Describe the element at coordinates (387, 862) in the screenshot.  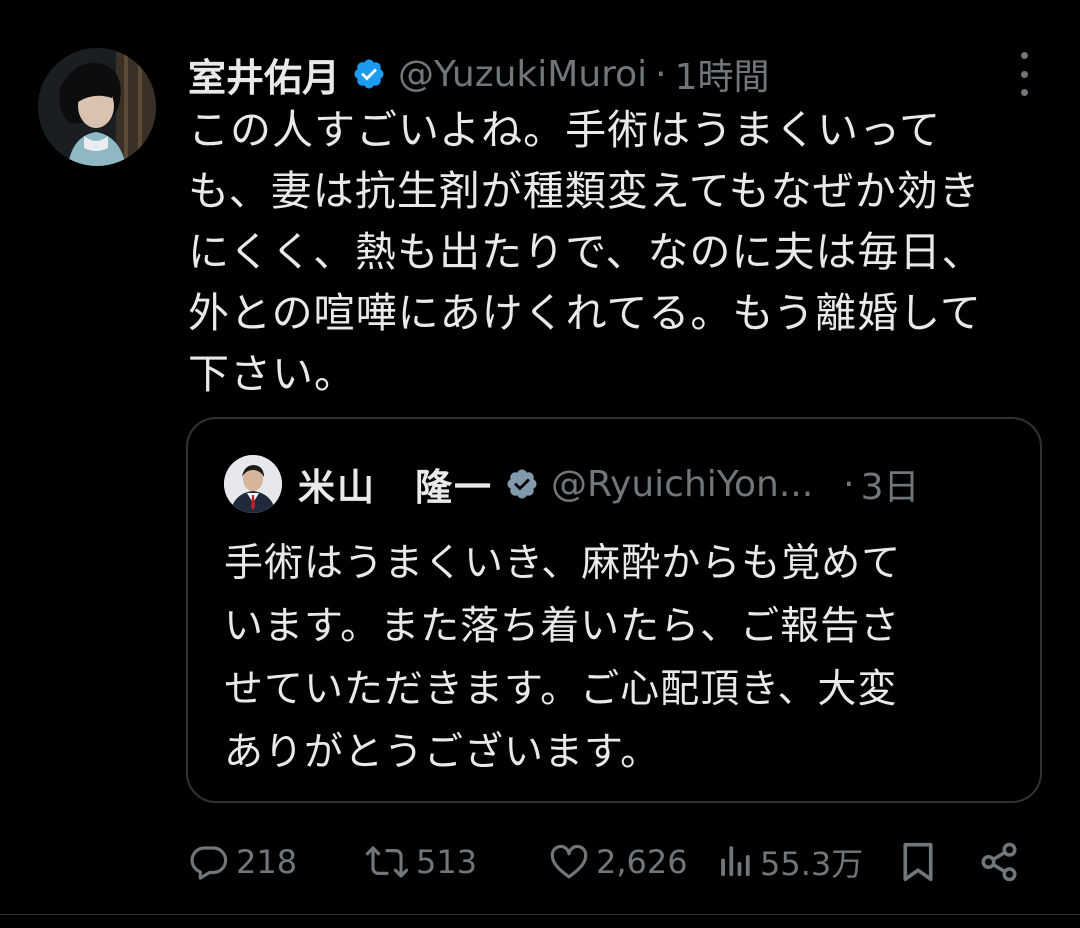
I see `repost-icon` at that location.